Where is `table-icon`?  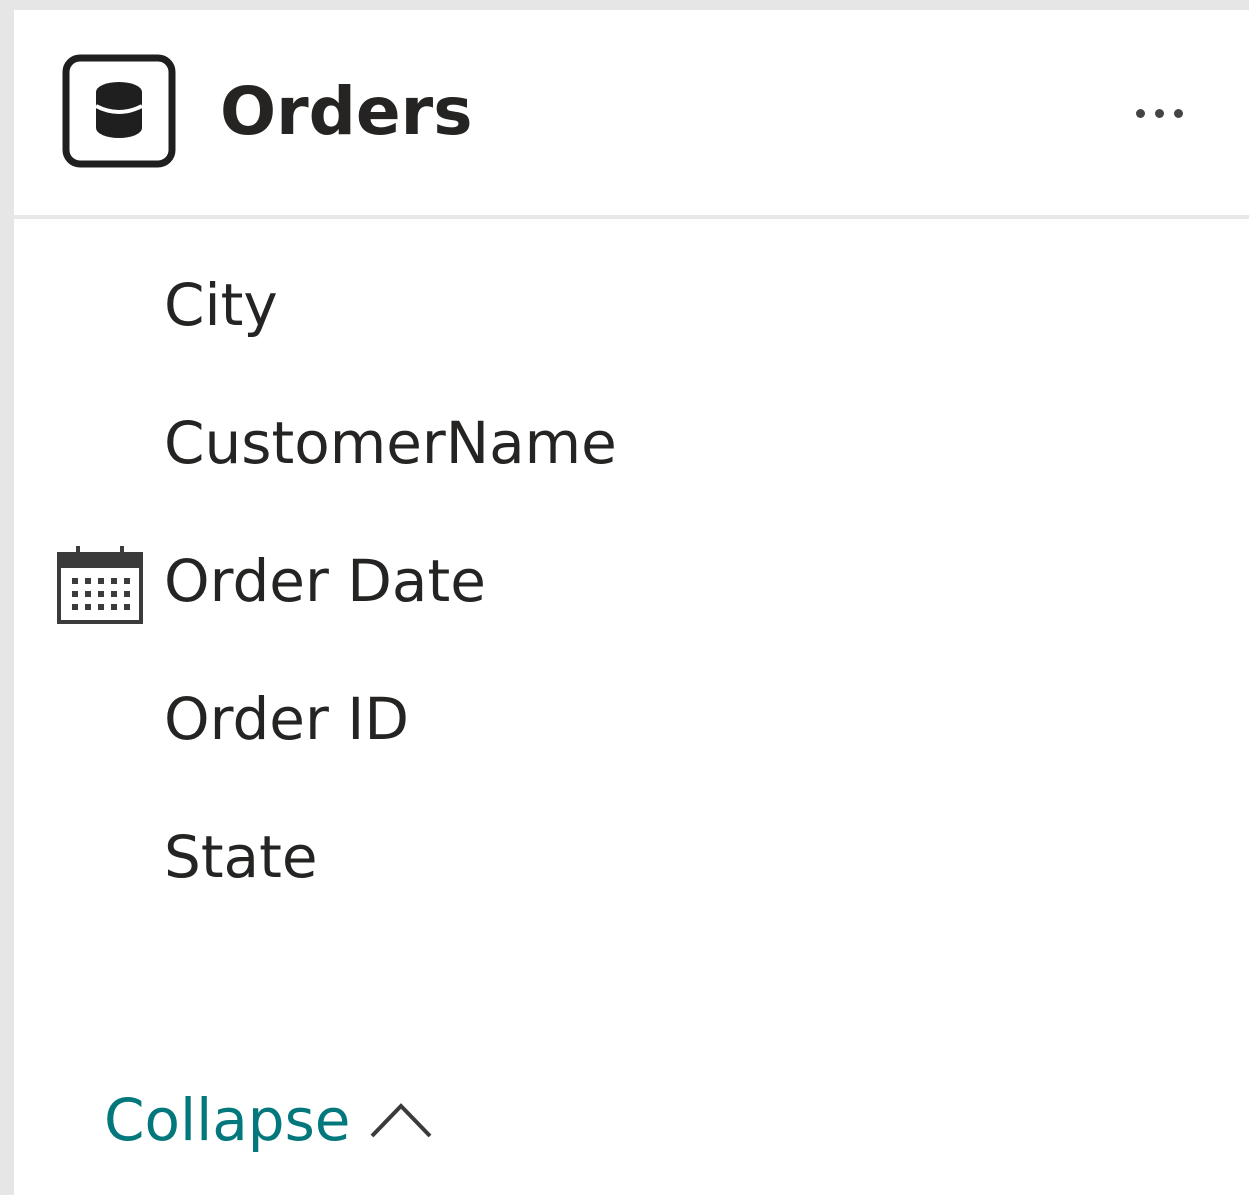 table-icon is located at coordinates (119, 111).